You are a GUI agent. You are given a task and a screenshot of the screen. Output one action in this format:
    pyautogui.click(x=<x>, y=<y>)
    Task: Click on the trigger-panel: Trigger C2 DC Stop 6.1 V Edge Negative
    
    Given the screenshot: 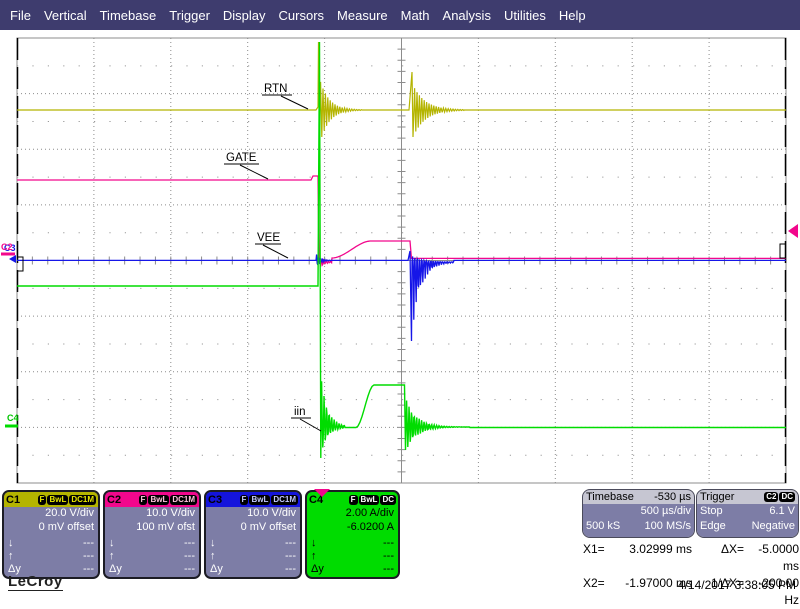 What is the action you would take?
    pyautogui.click(x=747, y=513)
    